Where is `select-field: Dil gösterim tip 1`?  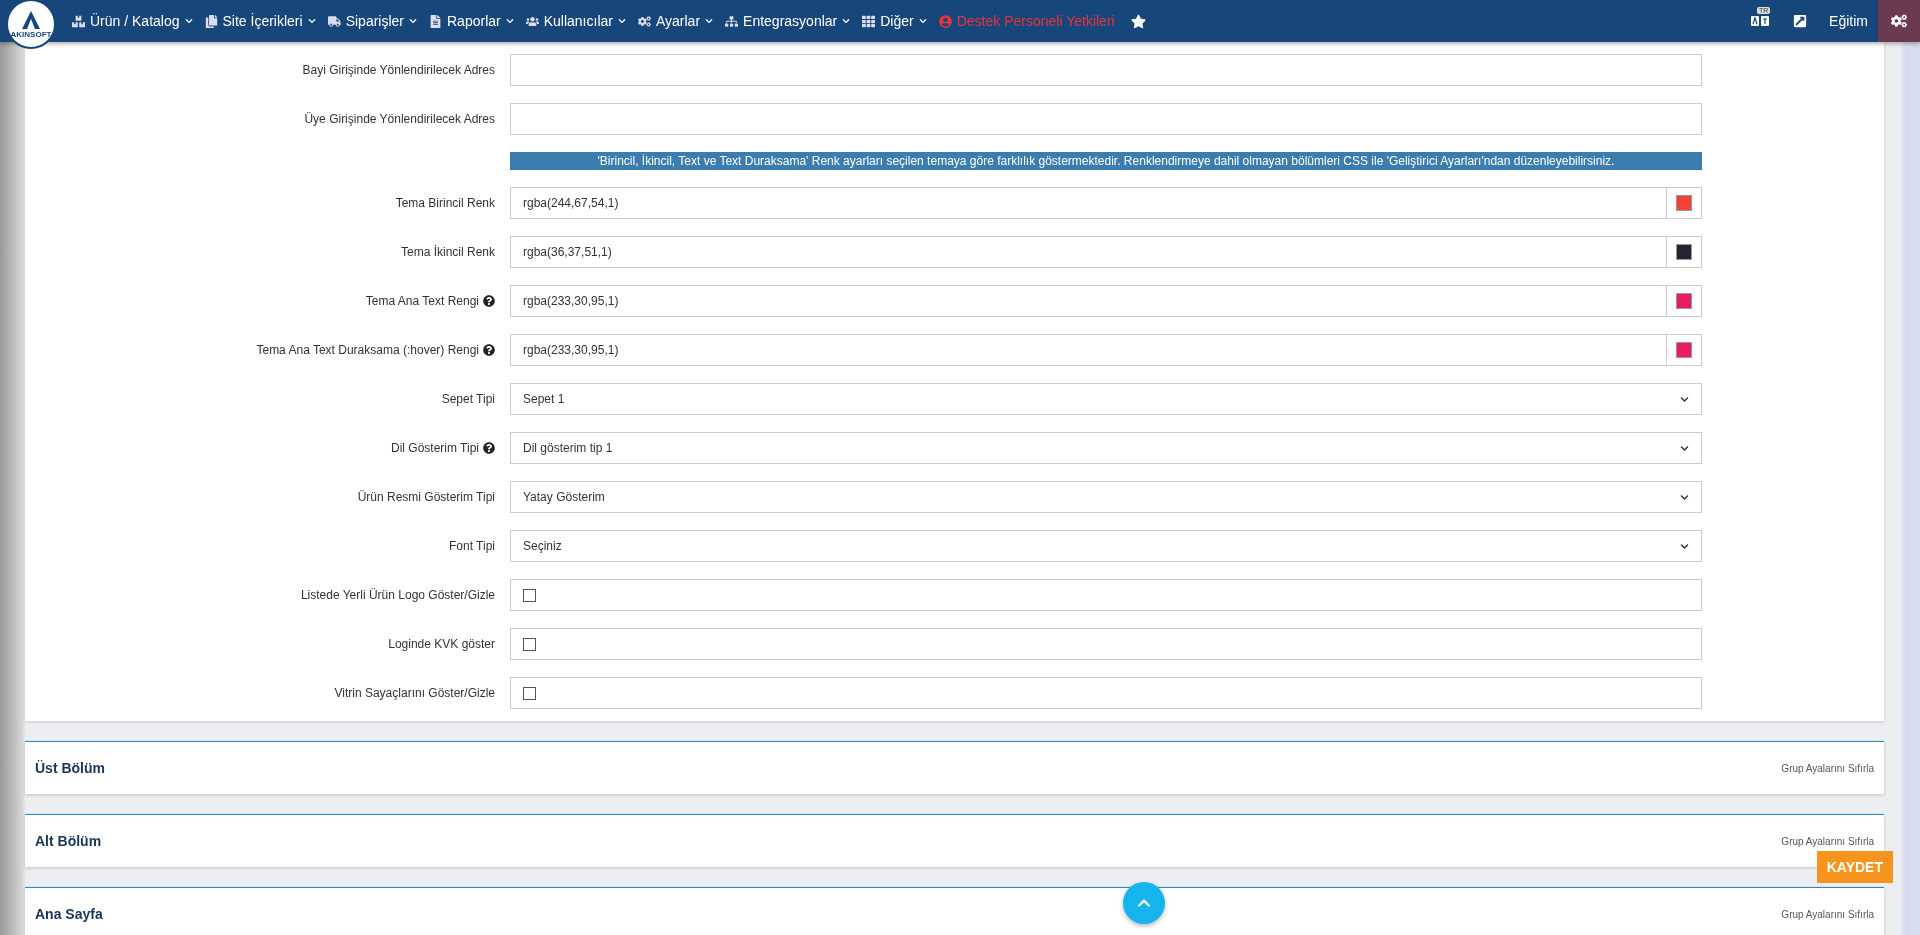
select-field: Dil gösterim tip 1 is located at coordinates (1106, 448).